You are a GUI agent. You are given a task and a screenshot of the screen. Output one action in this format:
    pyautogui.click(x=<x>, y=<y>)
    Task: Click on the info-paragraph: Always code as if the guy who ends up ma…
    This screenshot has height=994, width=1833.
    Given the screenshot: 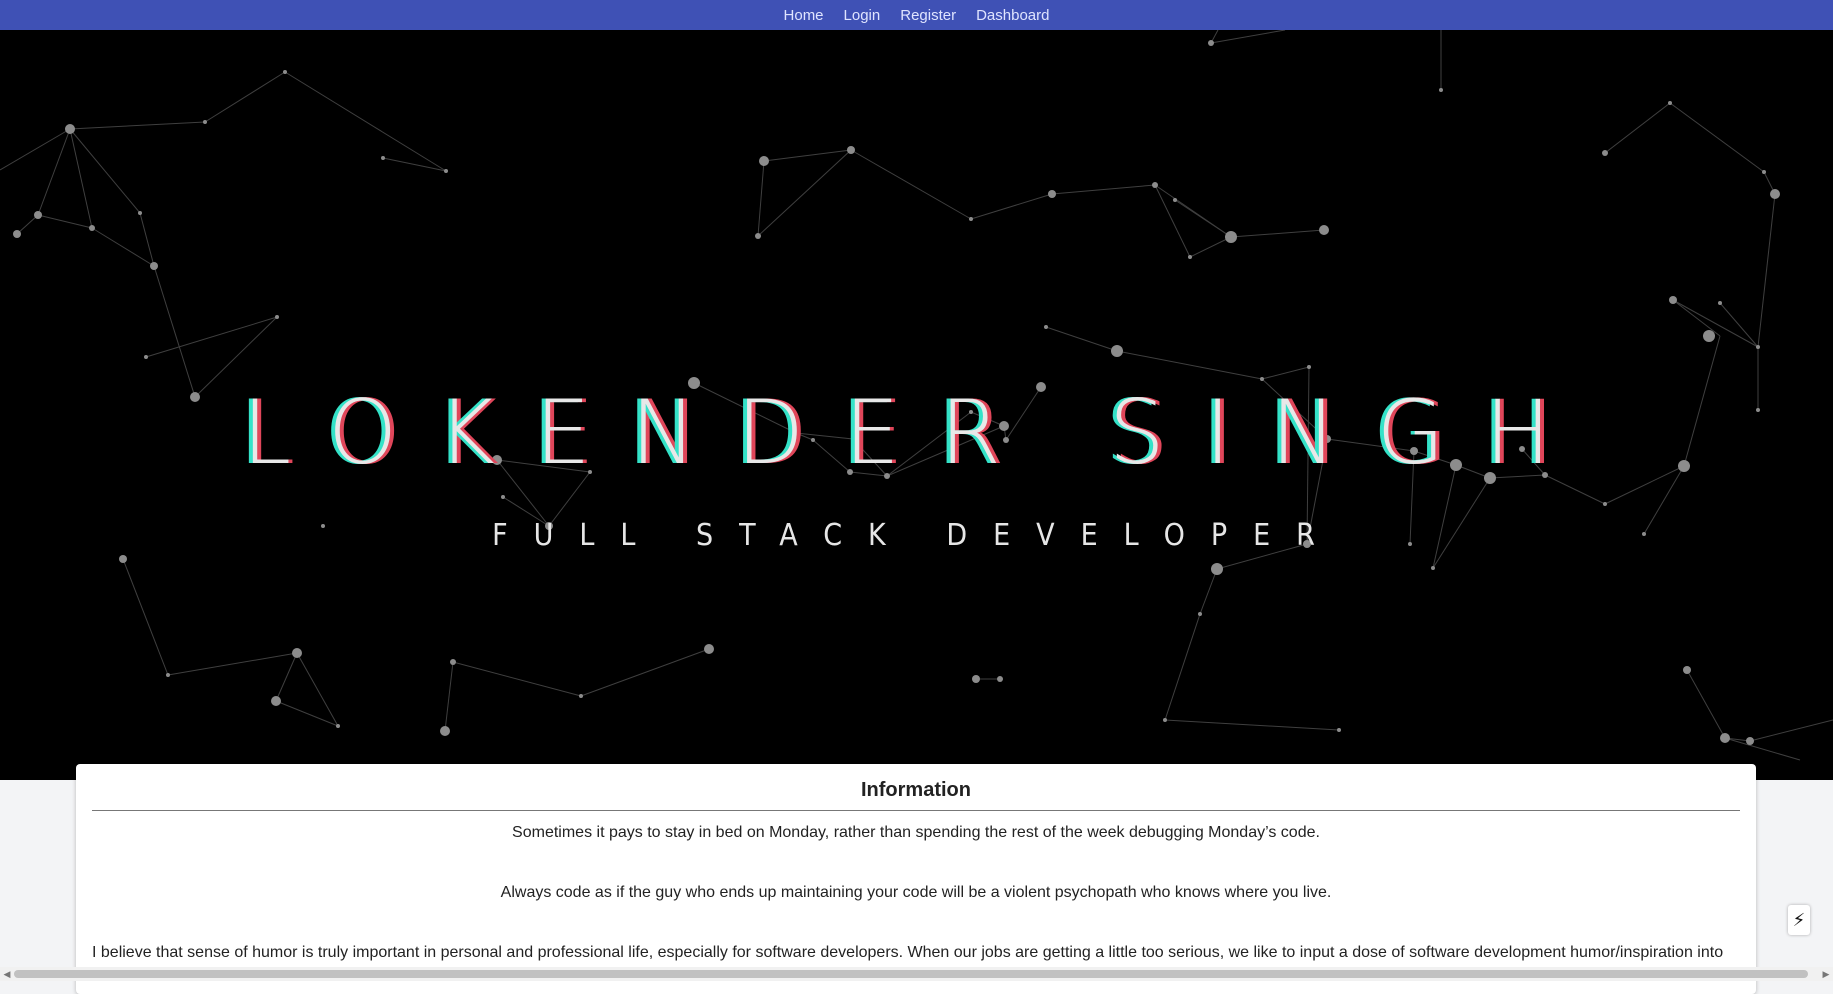 What is the action you would take?
    pyautogui.click(x=916, y=892)
    